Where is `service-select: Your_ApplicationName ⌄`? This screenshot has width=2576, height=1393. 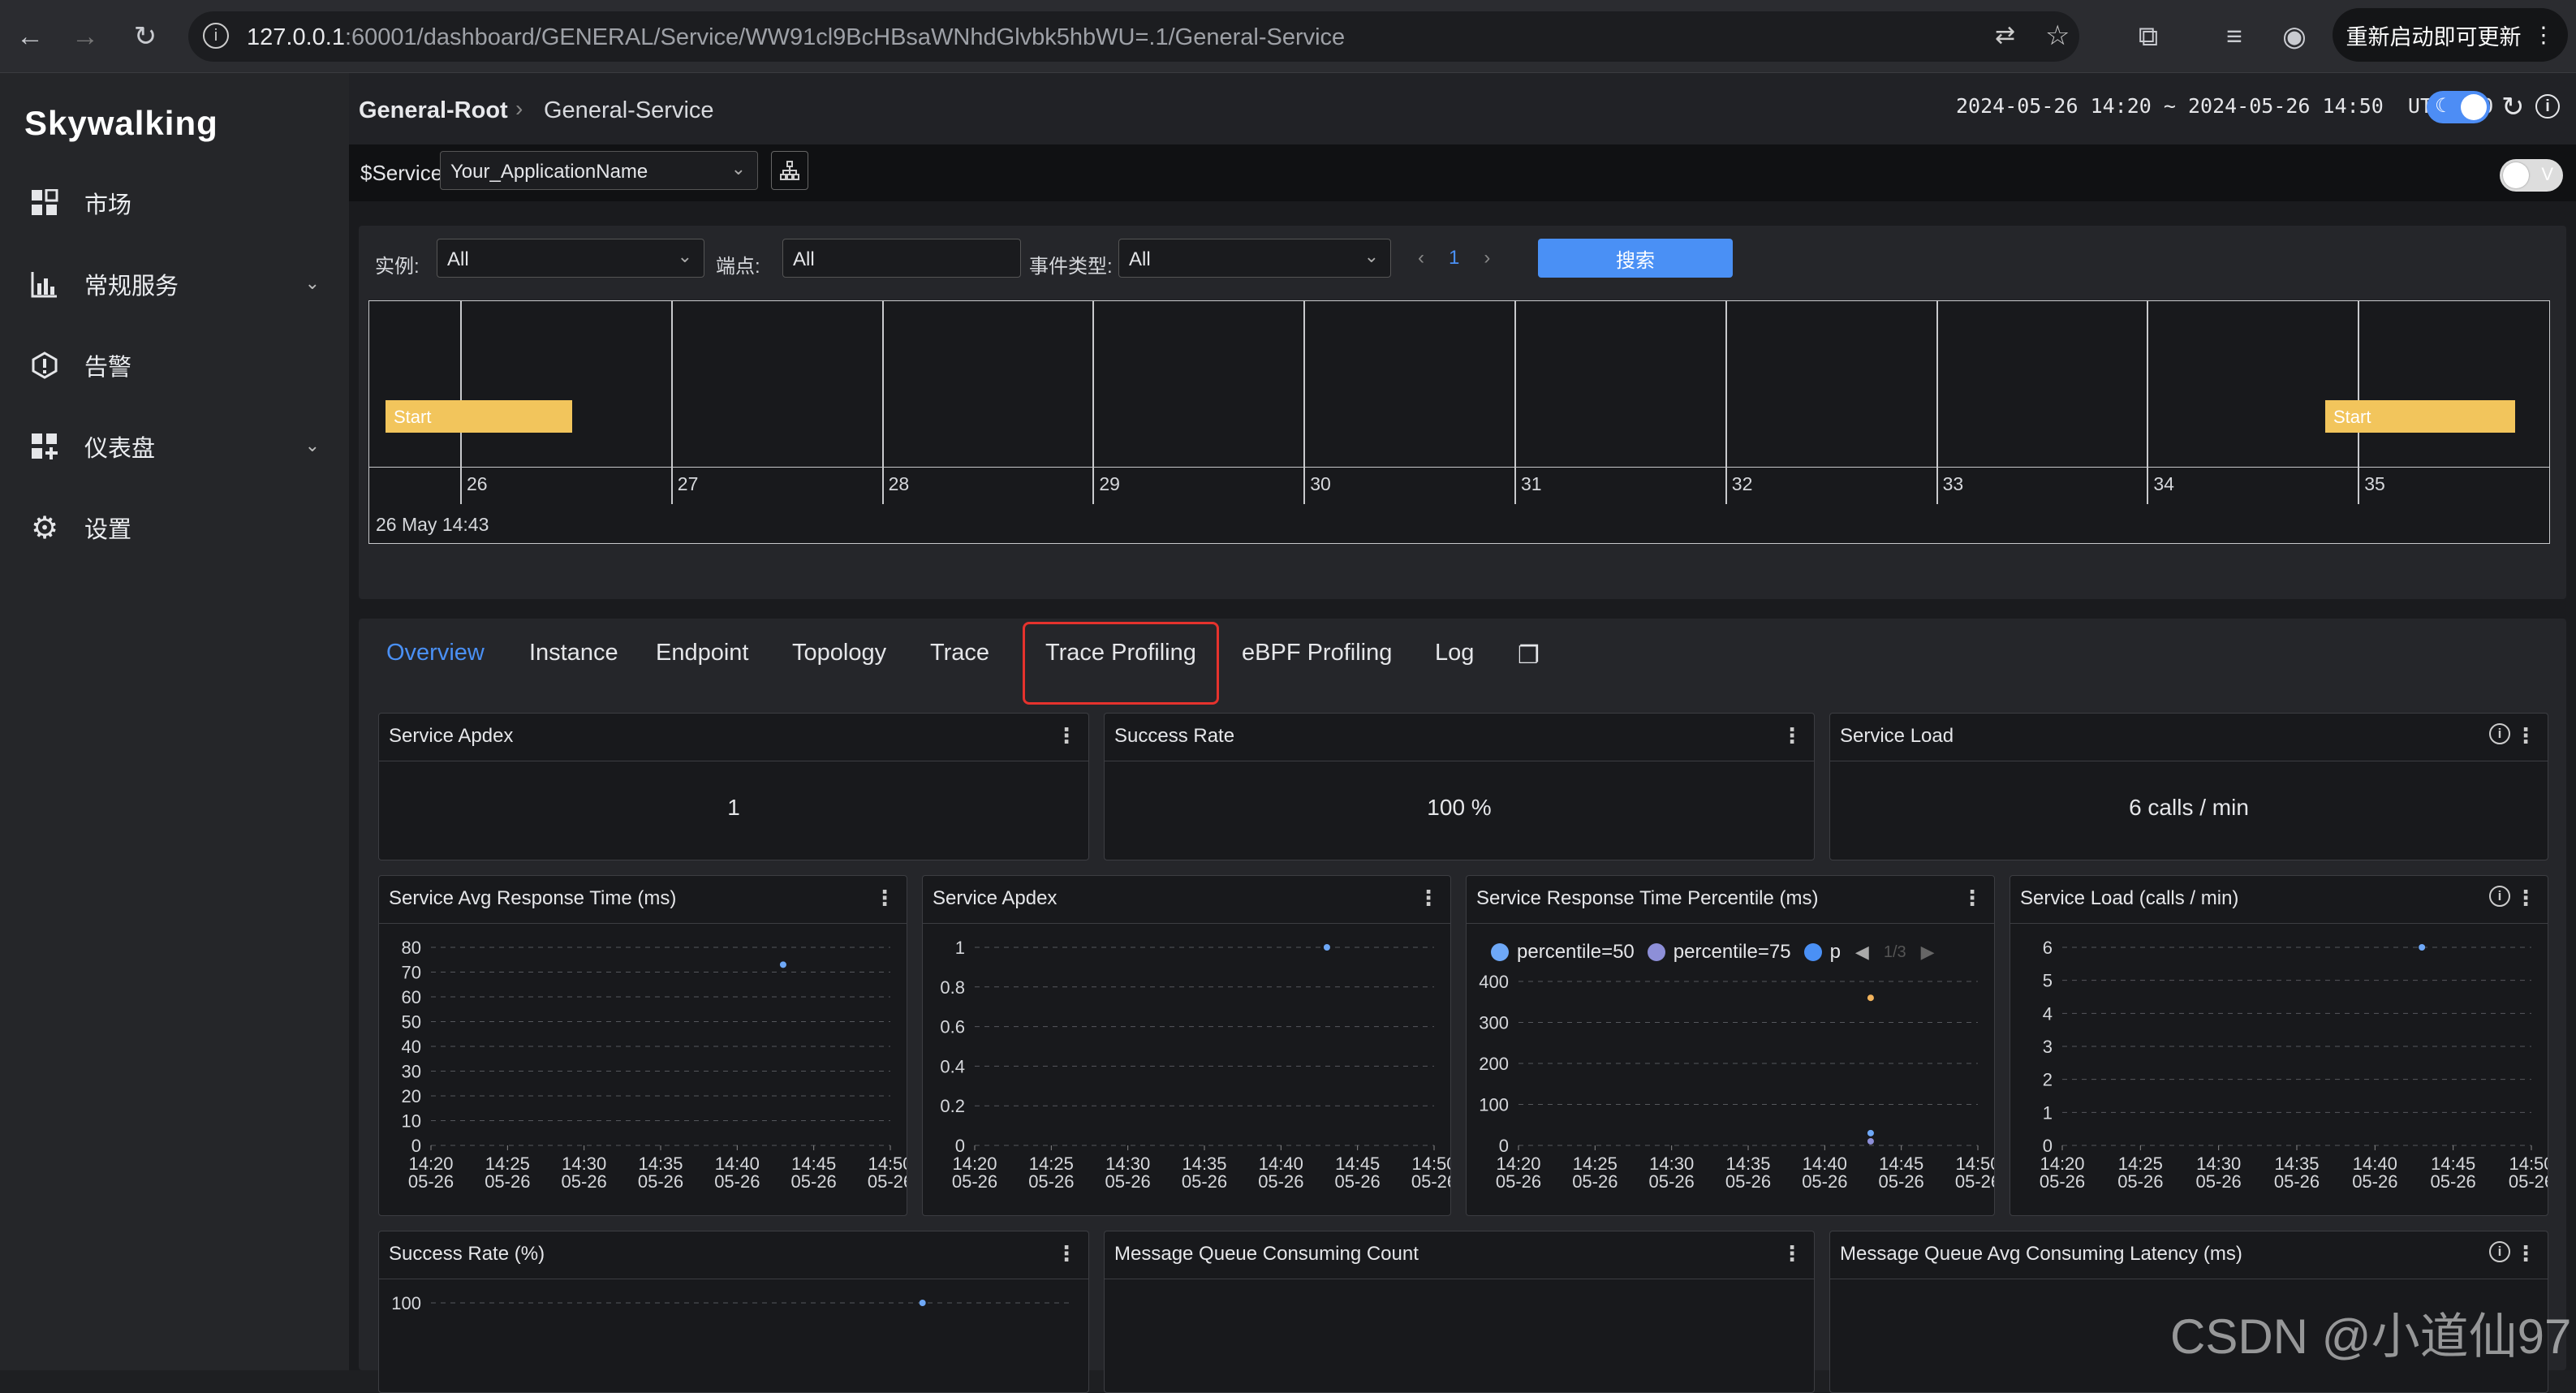 service-select: Your_ApplicationName ⌄ is located at coordinates (599, 170).